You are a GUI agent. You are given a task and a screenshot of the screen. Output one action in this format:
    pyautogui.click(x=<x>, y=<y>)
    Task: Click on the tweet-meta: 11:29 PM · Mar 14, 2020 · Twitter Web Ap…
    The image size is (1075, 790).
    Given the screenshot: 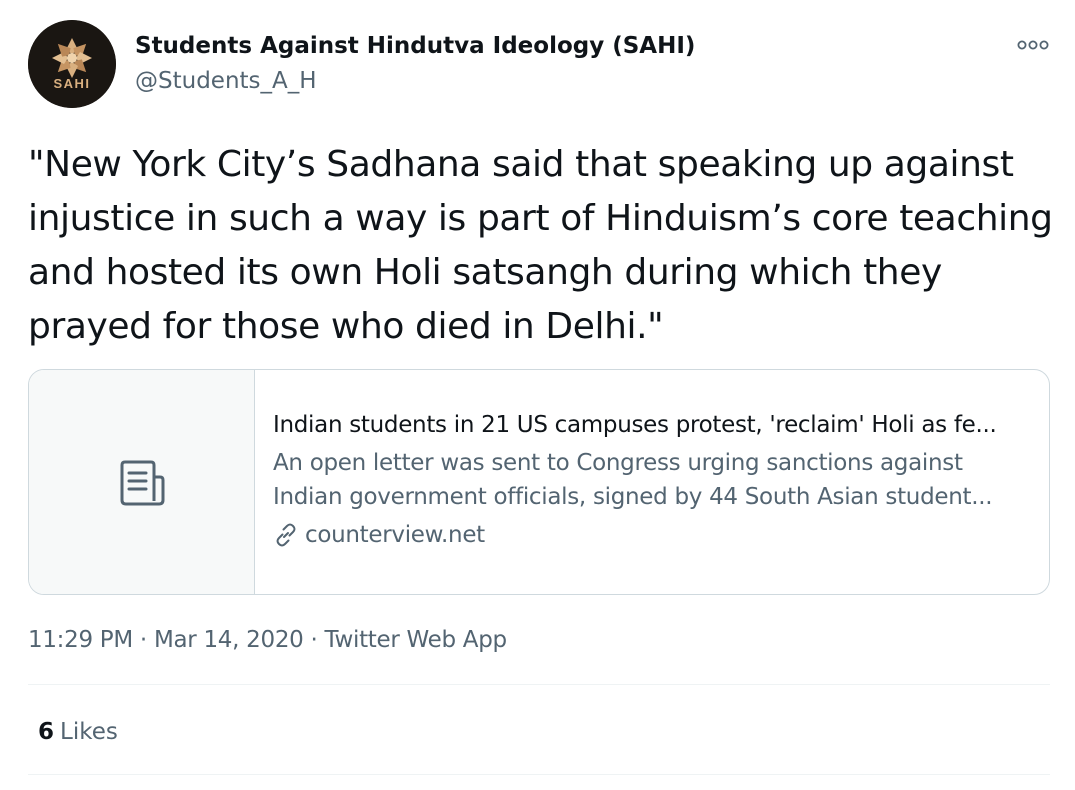 What is the action you would take?
    pyautogui.click(x=267, y=640)
    